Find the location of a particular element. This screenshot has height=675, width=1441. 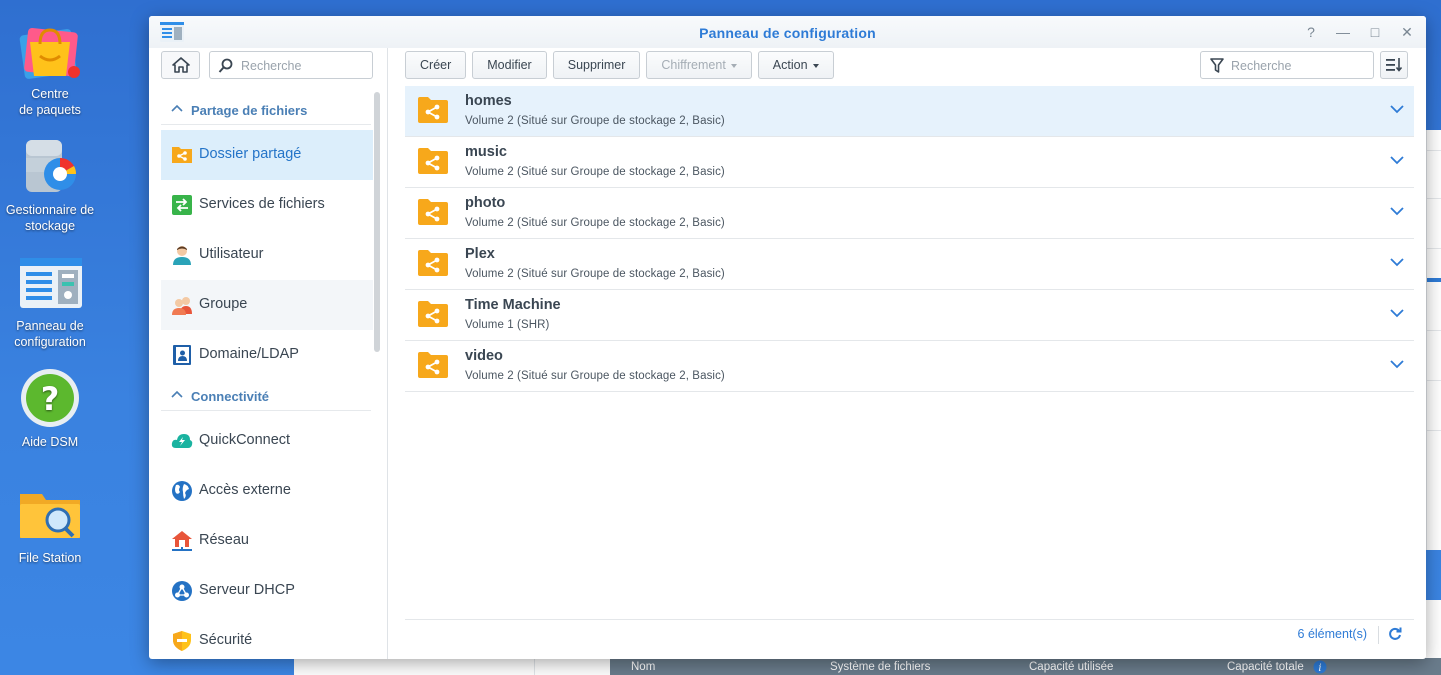

section-label: Connectivité is located at coordinates (230, 396).